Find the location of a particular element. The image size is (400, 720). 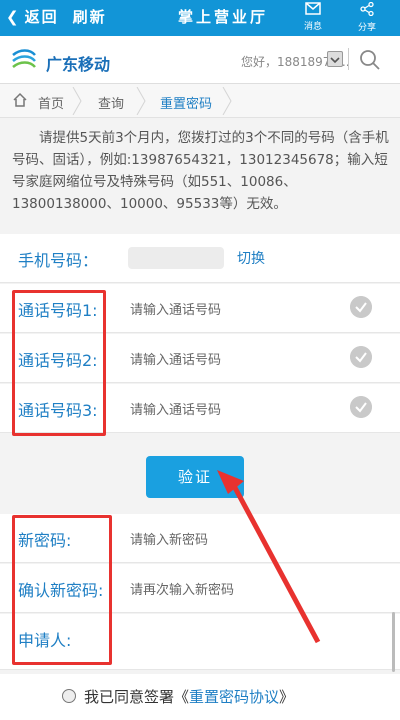

envelope-icon is located at coordinates (313, 8).